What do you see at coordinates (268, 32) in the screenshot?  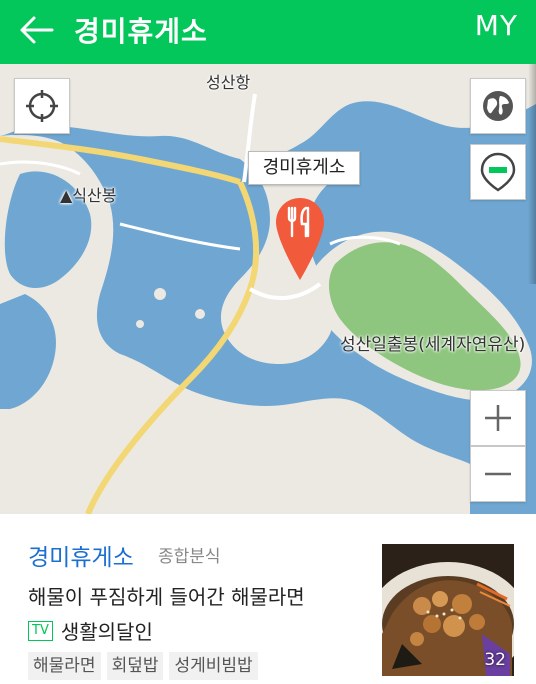 I see `app-header: 경미휴게소 MY` at bounding box center [268, 32].